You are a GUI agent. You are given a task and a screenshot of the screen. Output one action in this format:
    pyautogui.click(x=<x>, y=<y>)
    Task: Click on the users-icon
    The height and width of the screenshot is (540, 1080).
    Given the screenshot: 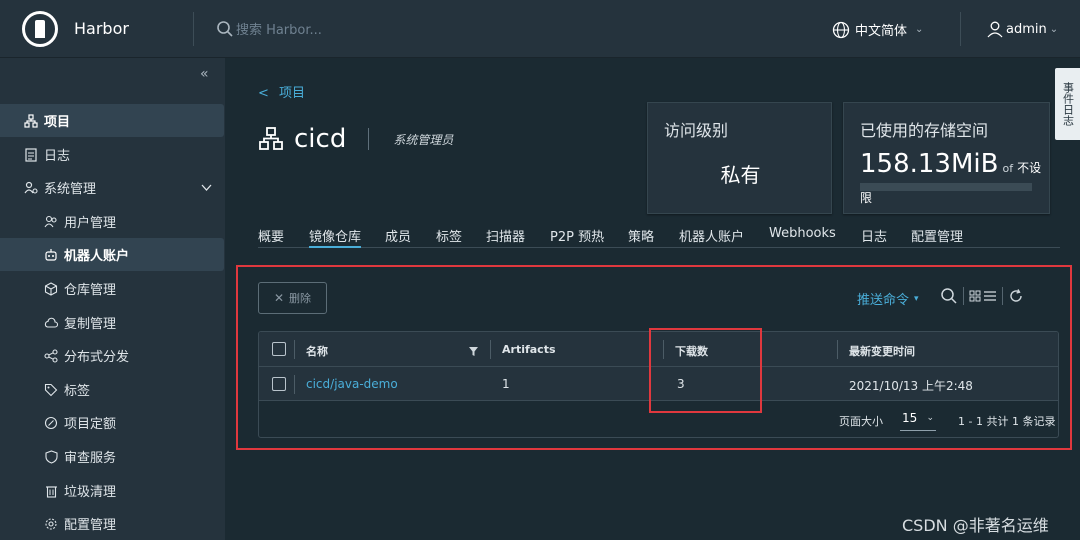 What is the action you would take?
    pyautogui.click(x=51, y=222)
    